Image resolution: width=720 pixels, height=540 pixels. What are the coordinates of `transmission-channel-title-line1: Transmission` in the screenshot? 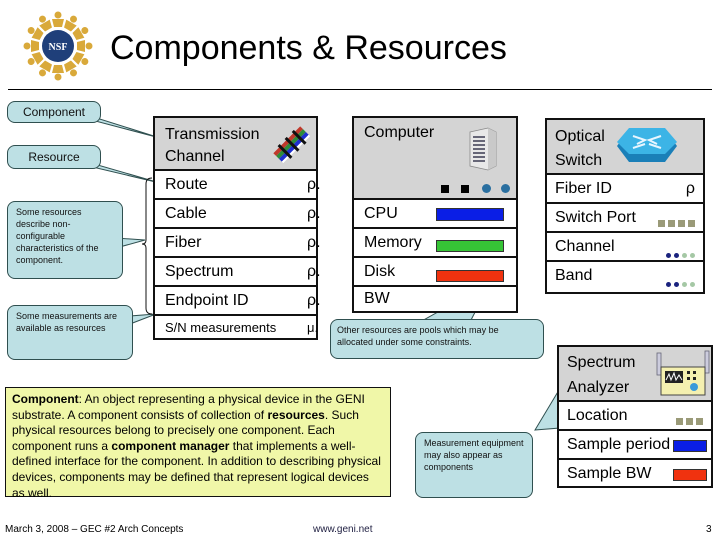 It's located at (212, 134).